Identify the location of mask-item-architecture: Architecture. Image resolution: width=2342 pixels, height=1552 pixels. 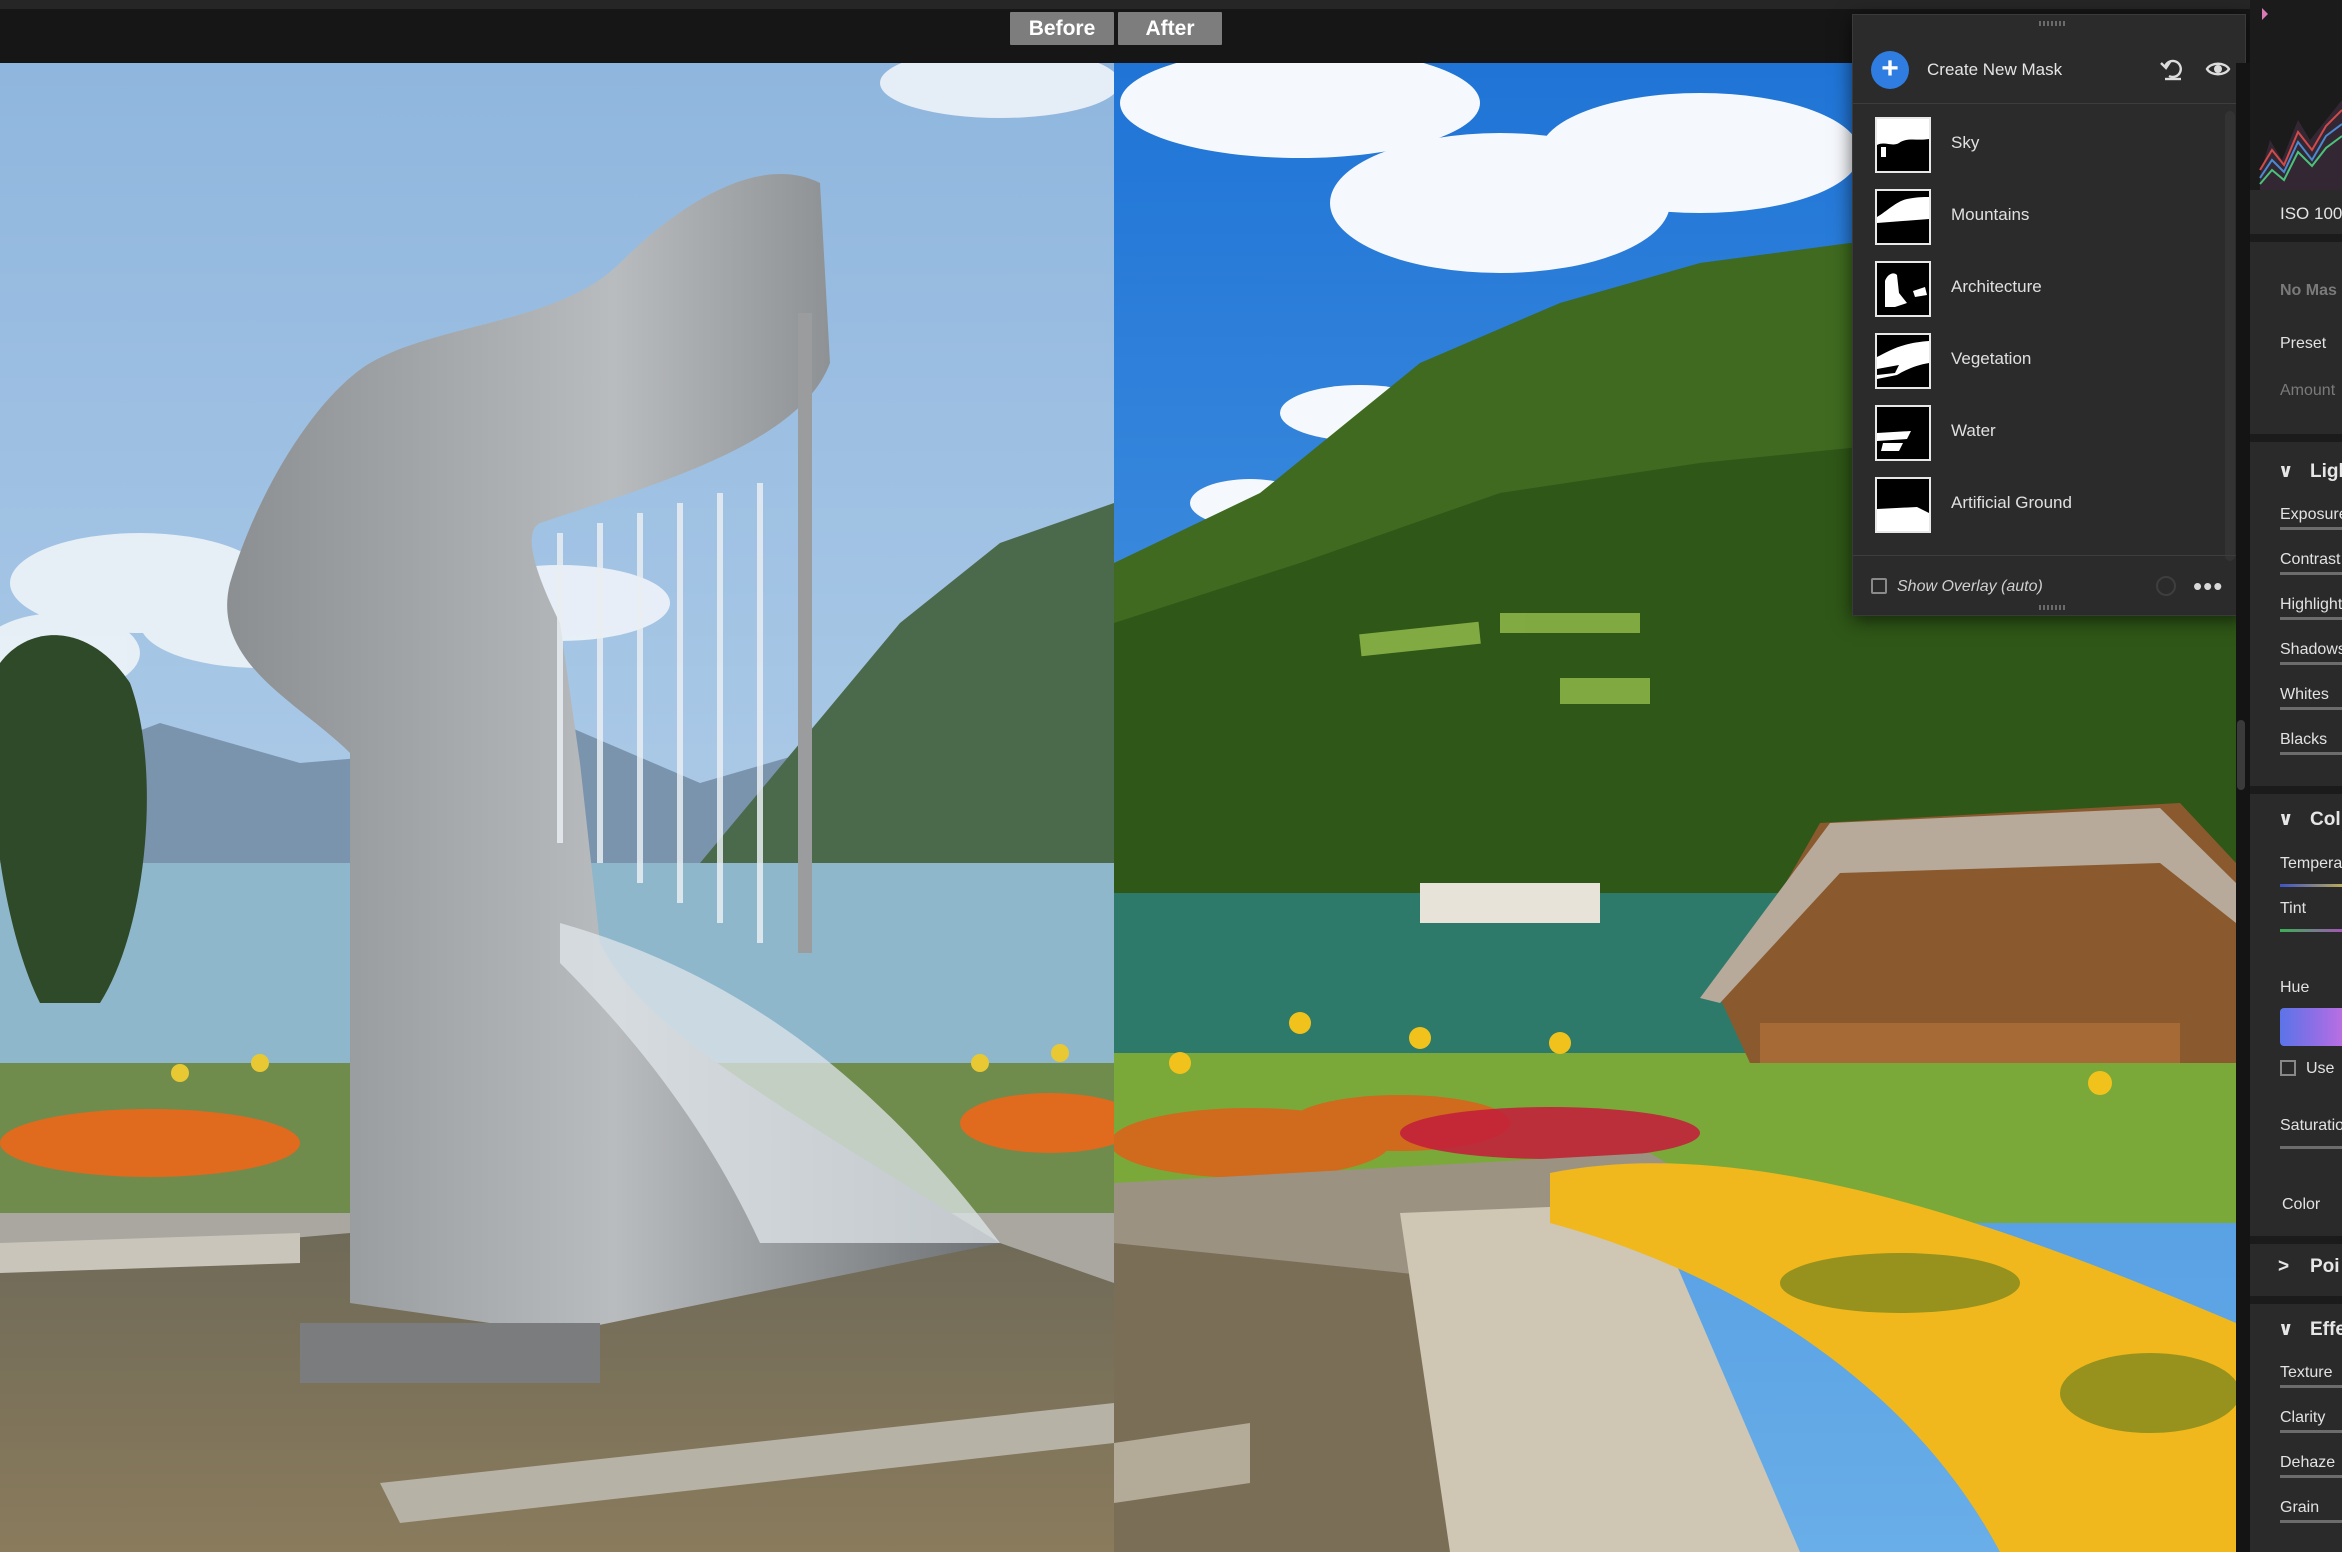
(2038, 285).